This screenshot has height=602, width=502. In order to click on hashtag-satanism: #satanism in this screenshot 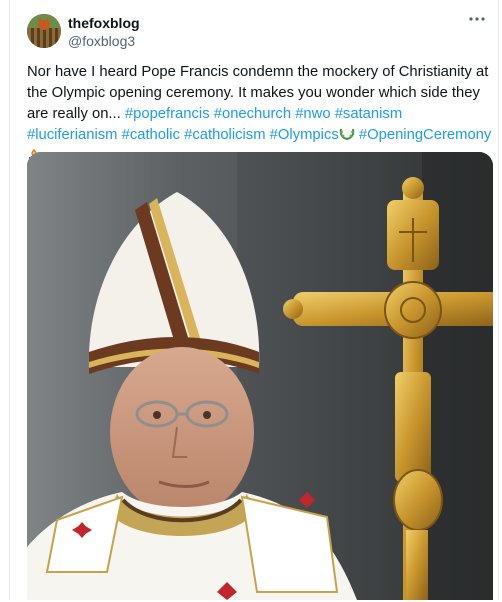, I will do `click(368, 114)`.